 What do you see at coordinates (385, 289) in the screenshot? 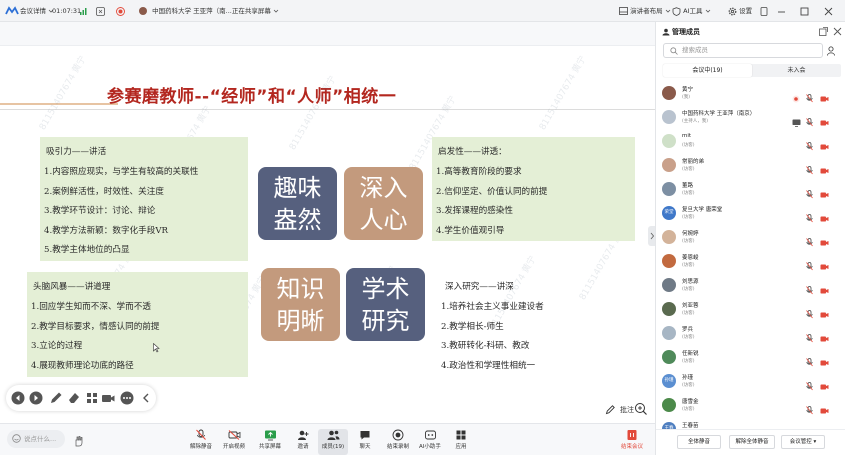
I see `tile-line: 学术` at bounding box center [385, 289].